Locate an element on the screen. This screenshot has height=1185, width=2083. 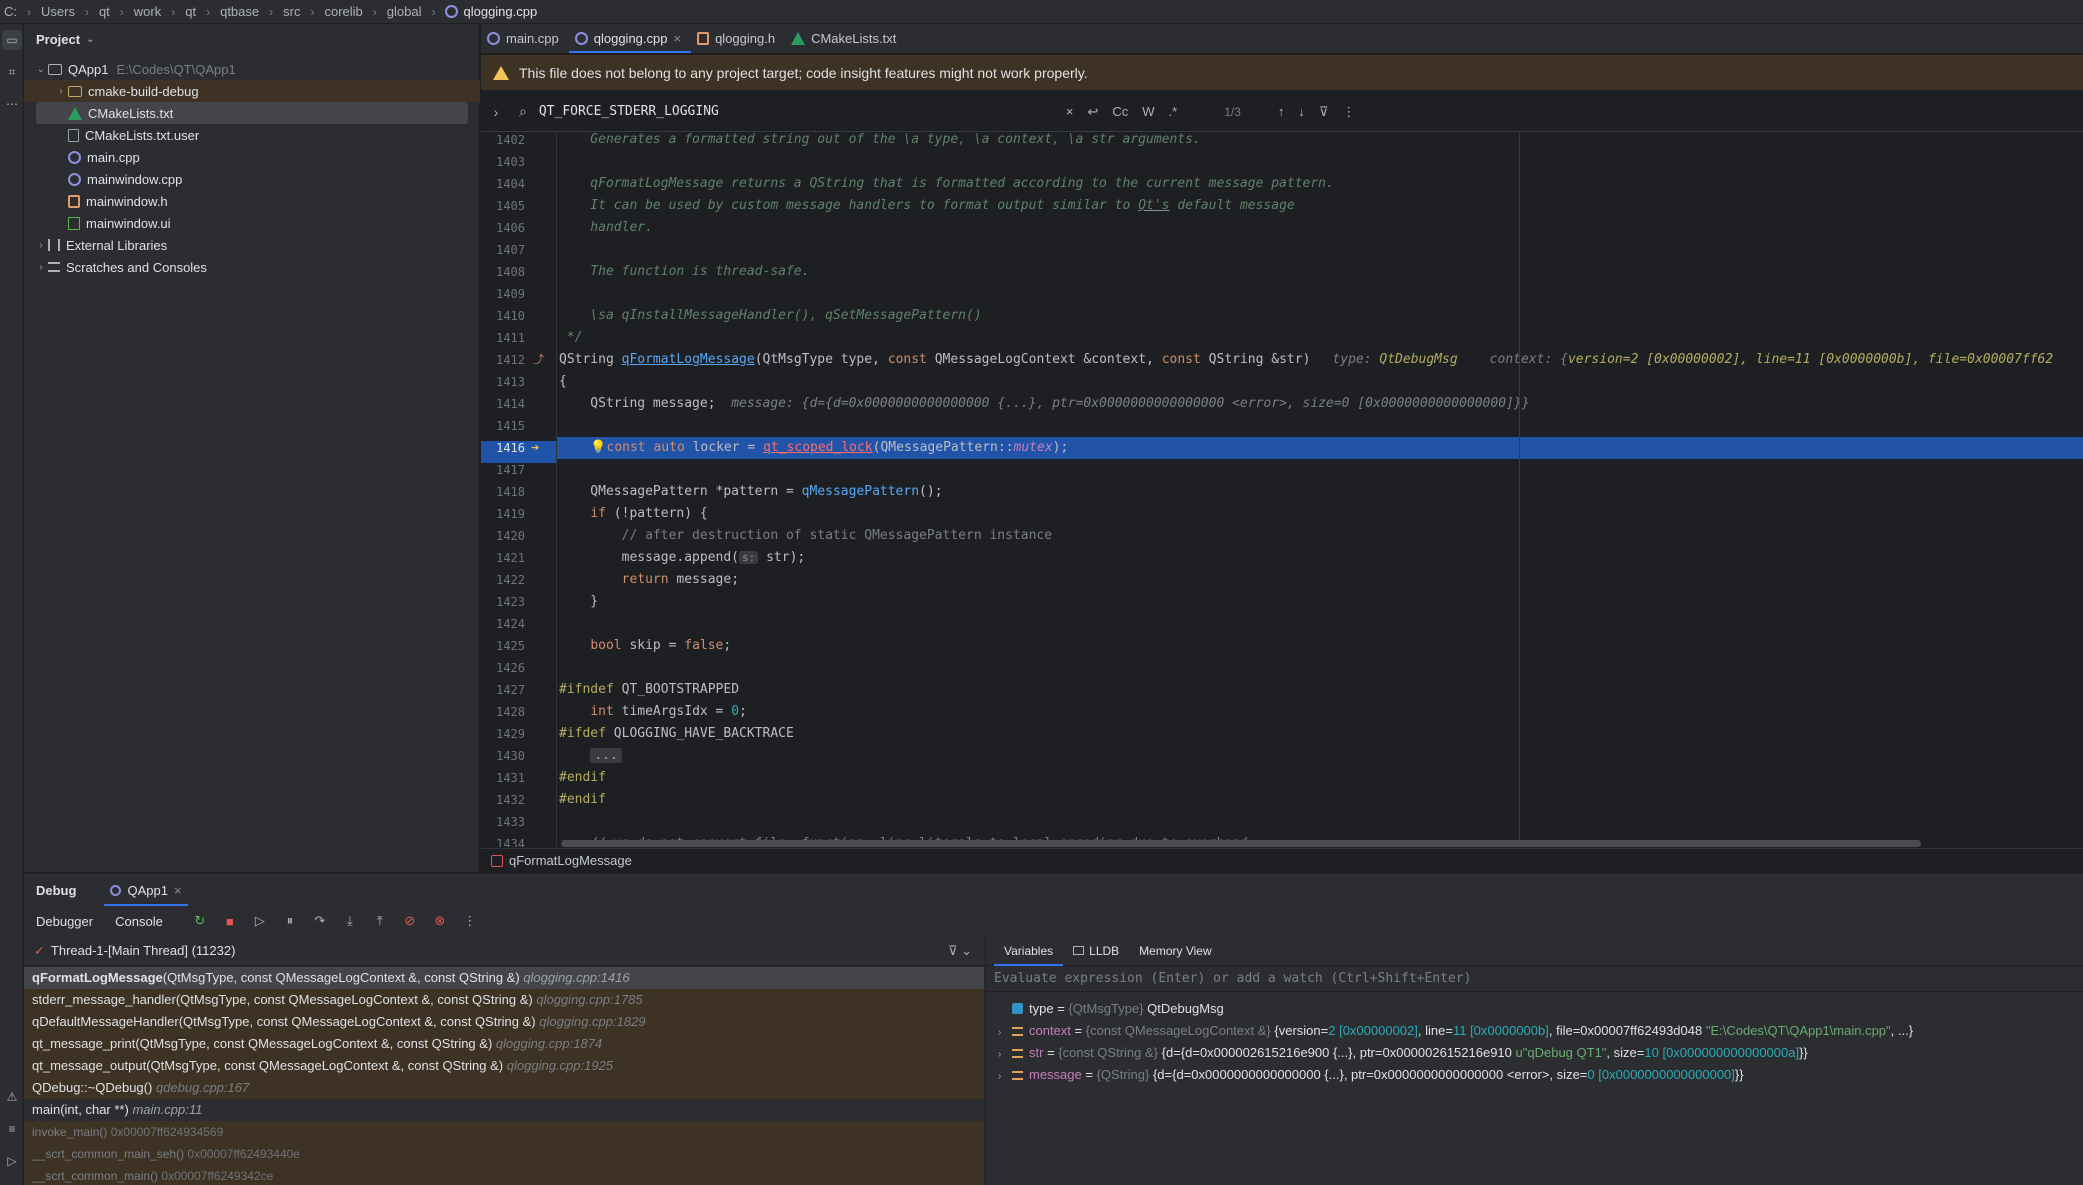
arrow-up-icon: ↑ is located at coordinates (1281, 111).